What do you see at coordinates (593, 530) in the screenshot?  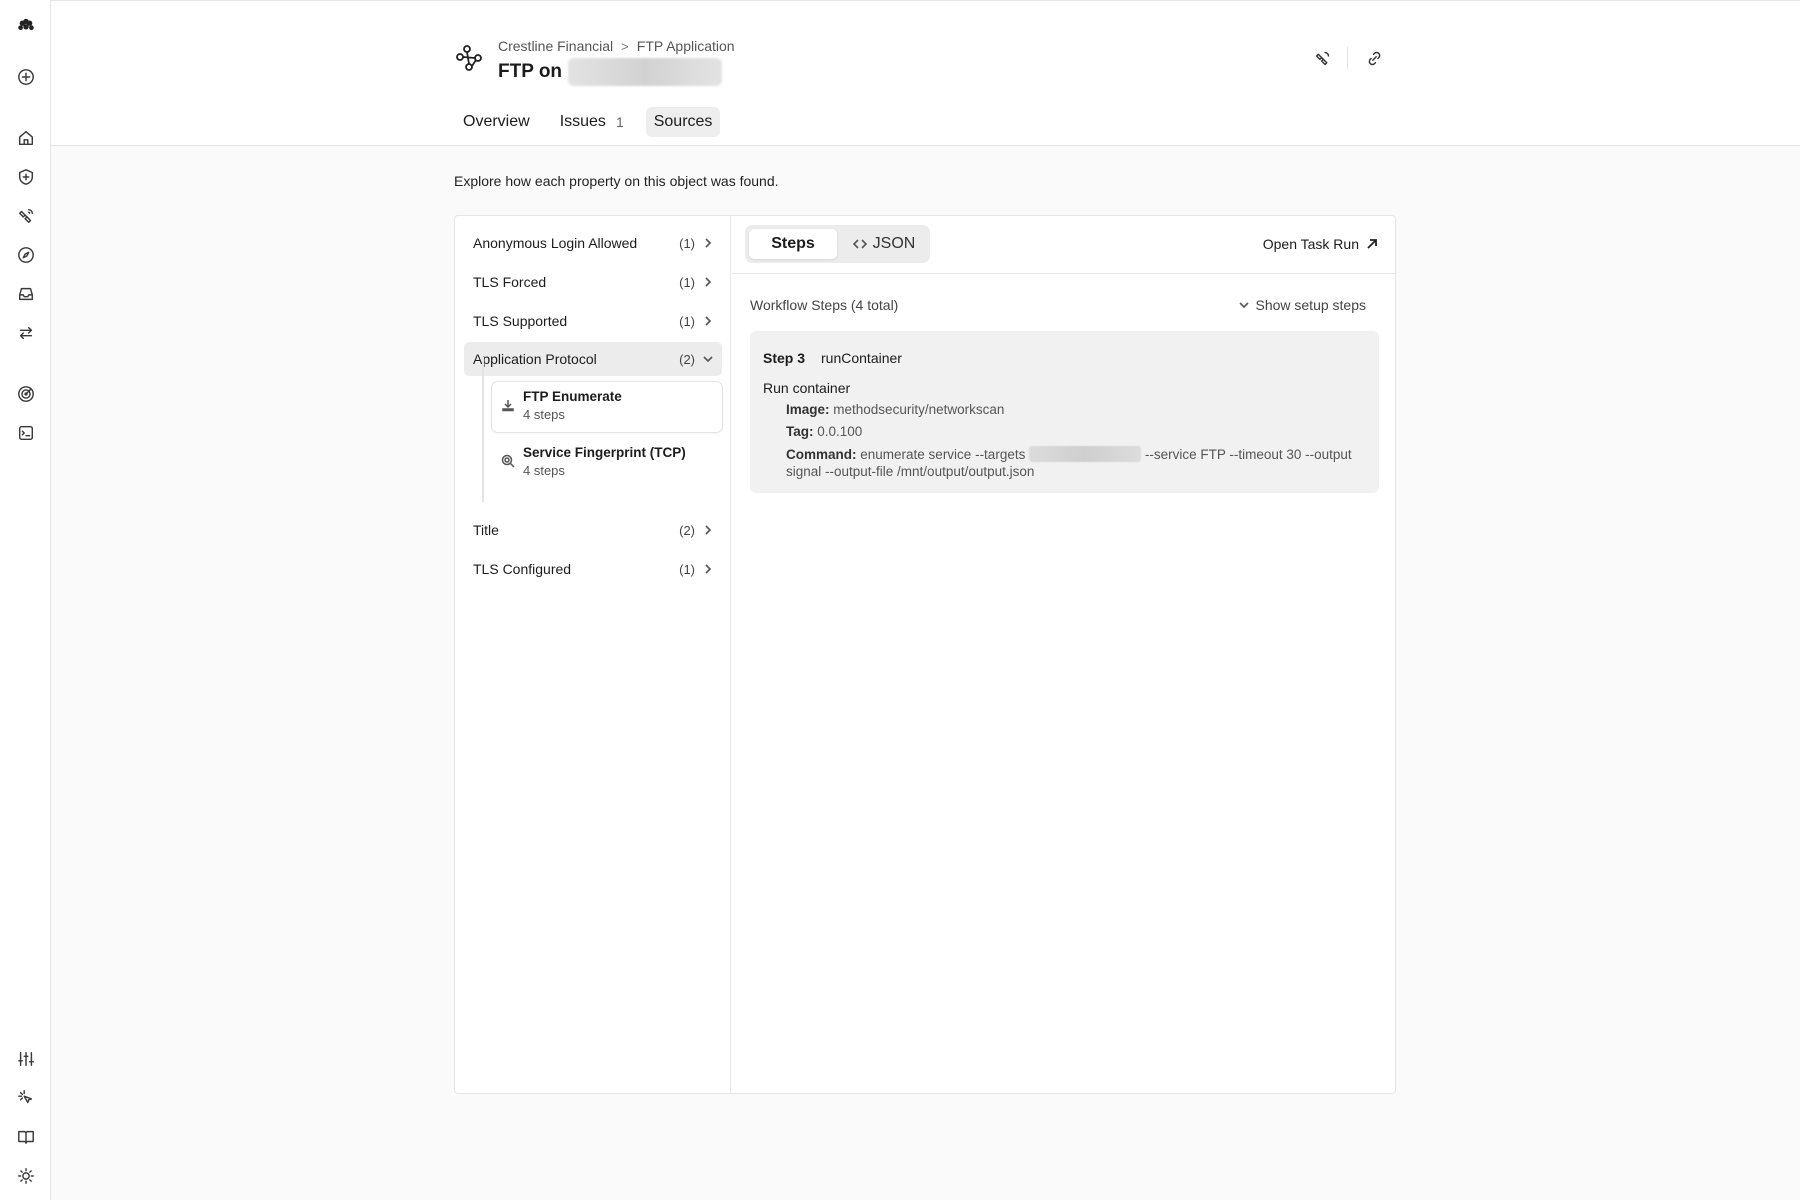 I see `property-item: Title (2)` at bounding box center [593, 530].